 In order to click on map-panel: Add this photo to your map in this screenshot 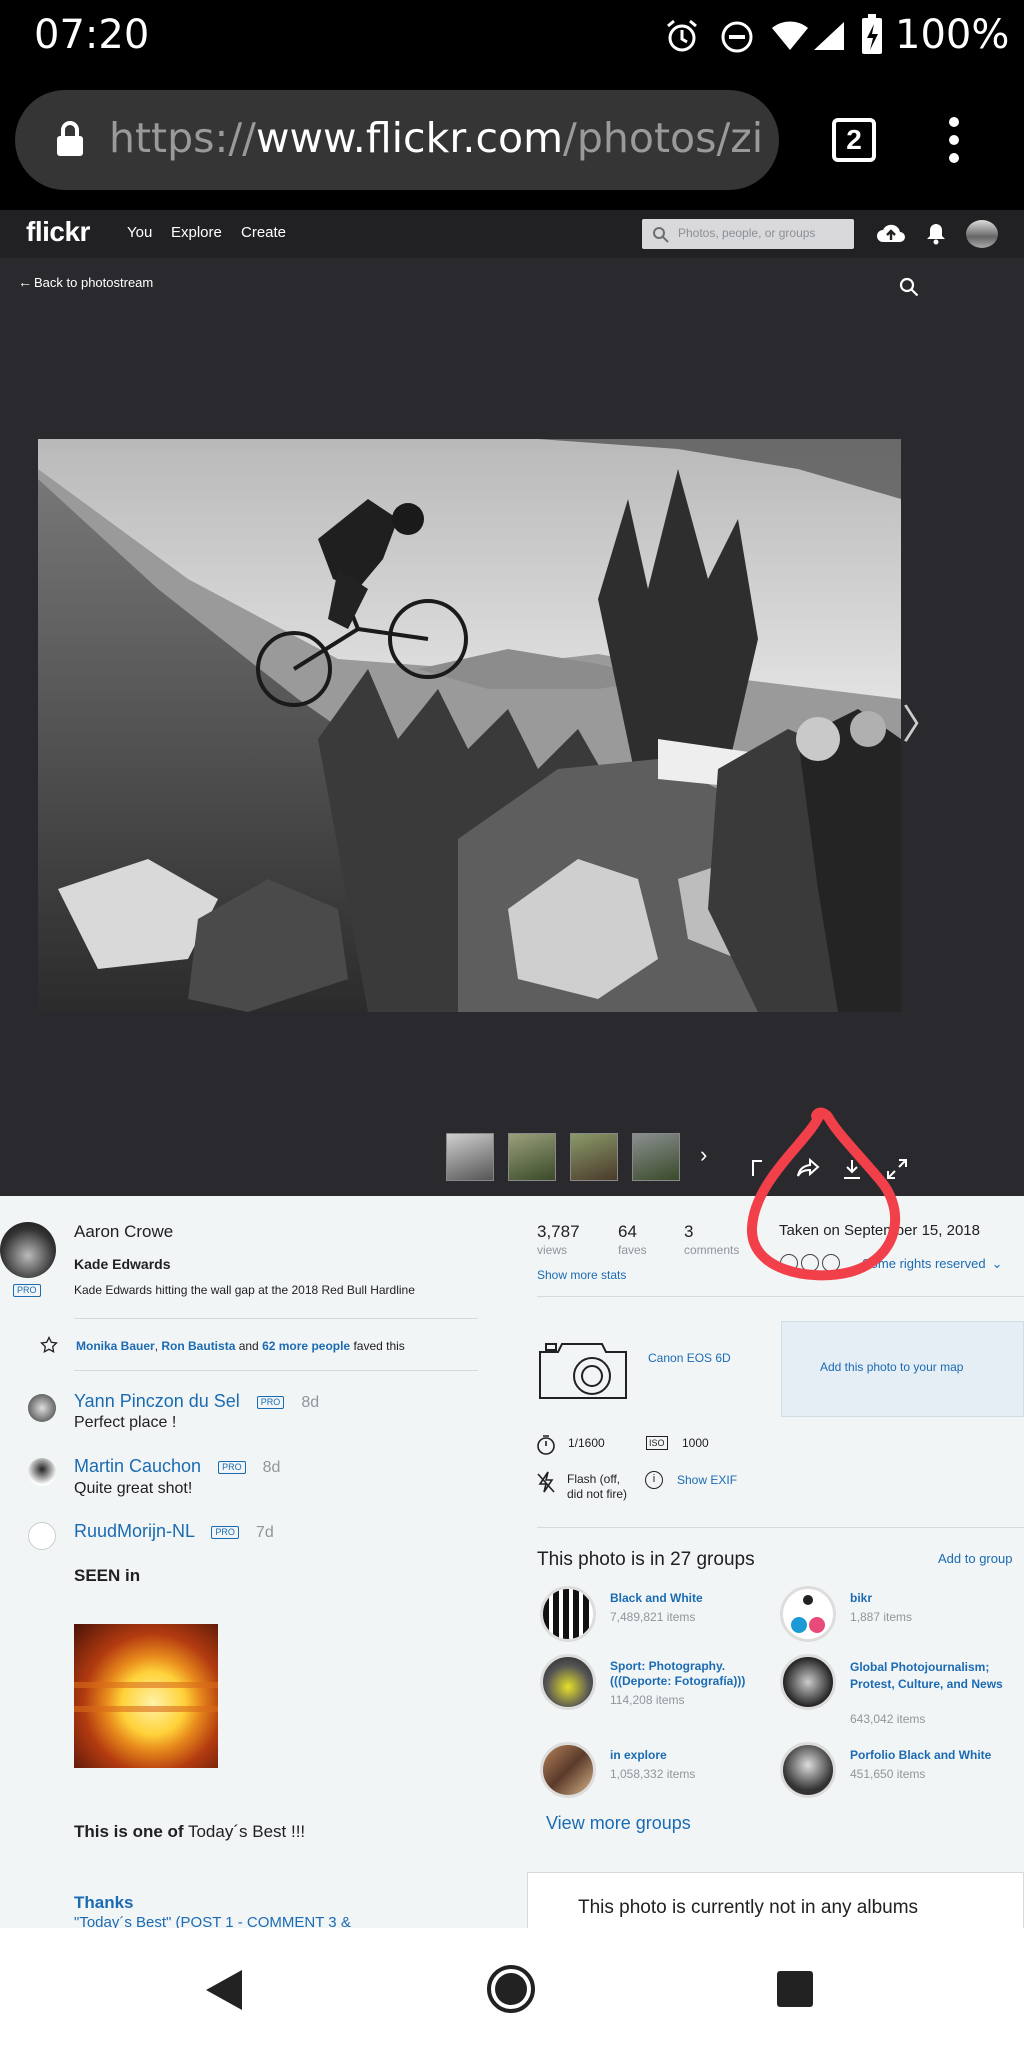, I will do `click(902, 1369)`.